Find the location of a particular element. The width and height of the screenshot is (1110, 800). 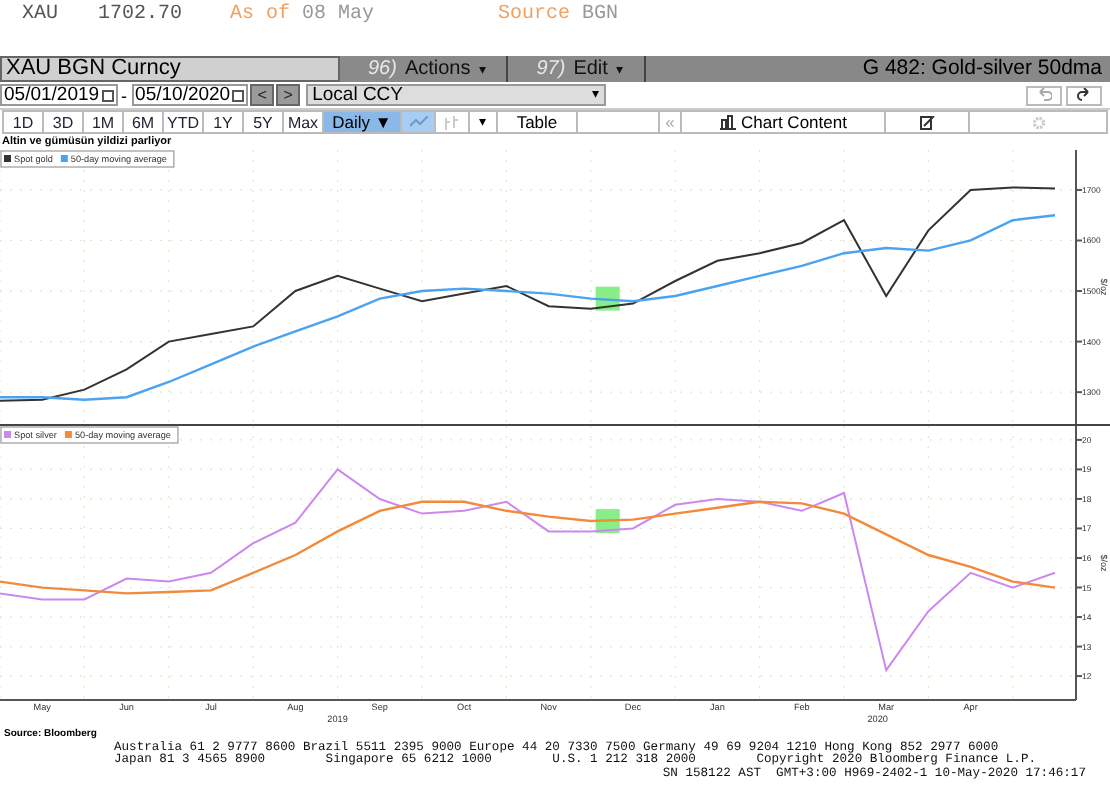

source-value: BGN is located at coordinates (600, 14).